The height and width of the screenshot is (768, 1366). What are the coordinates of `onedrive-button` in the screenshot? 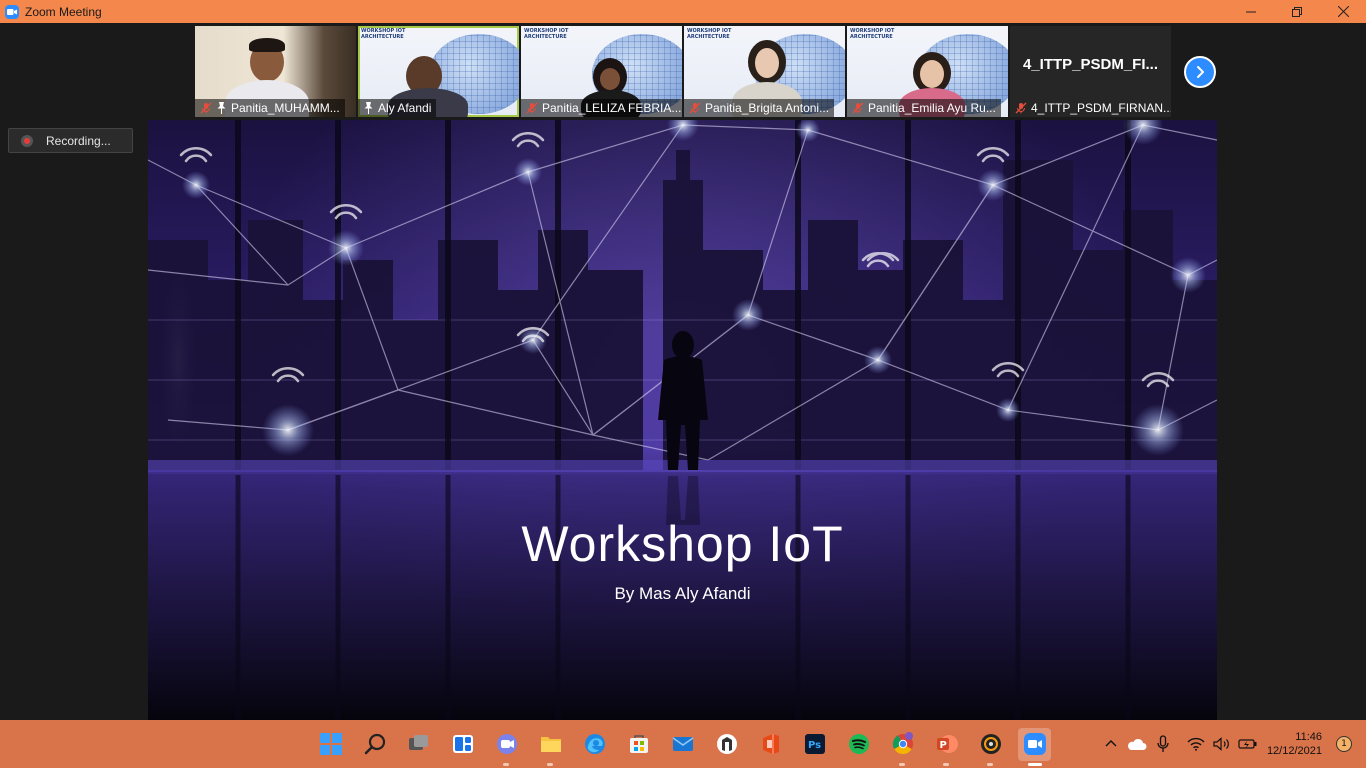 It's located at (1137, 744).